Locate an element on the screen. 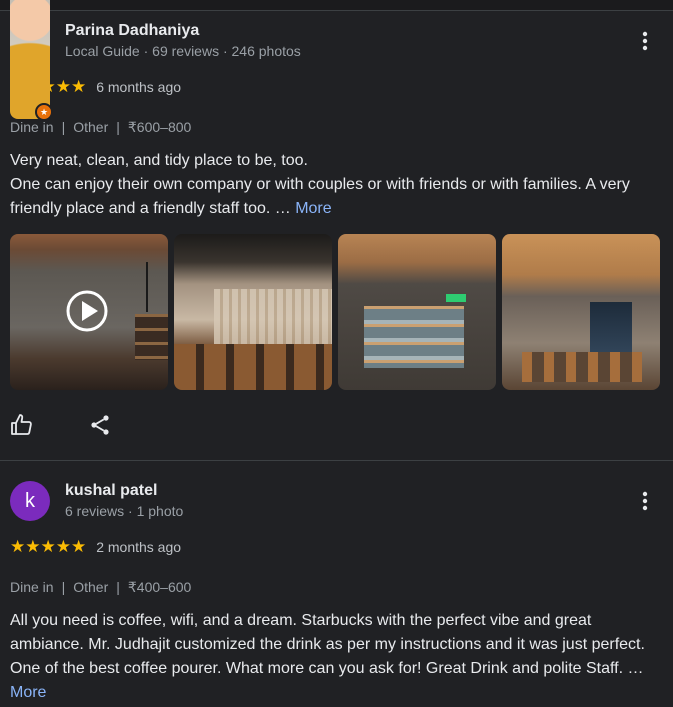 This screenshot has height=707, width=673. avatar: k is located at coordinates (30, 501).